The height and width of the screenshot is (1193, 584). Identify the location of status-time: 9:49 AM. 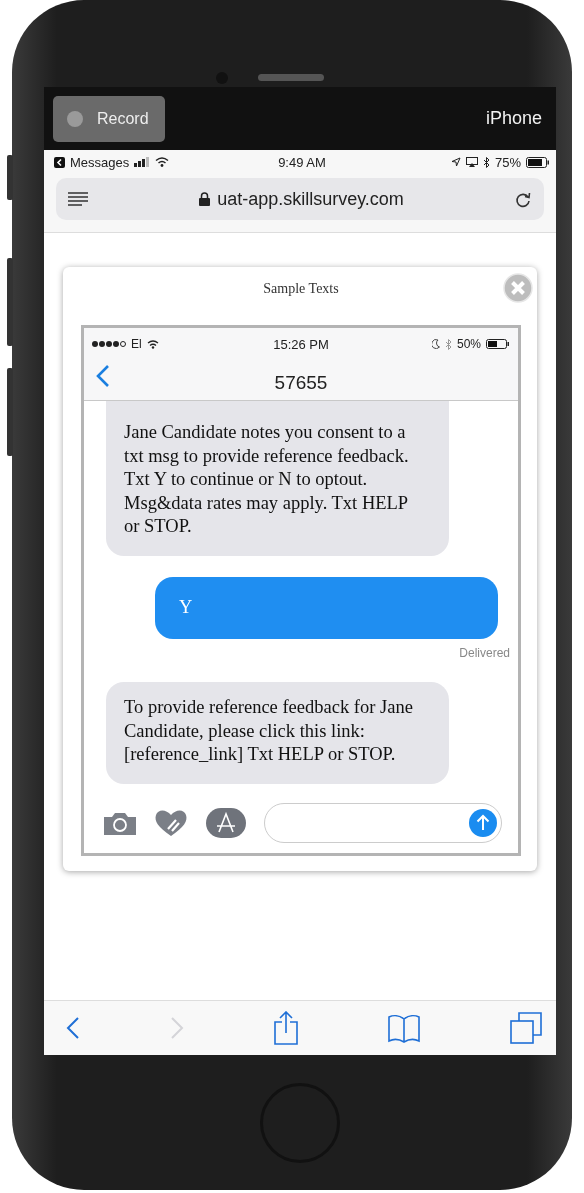
(302, 162).